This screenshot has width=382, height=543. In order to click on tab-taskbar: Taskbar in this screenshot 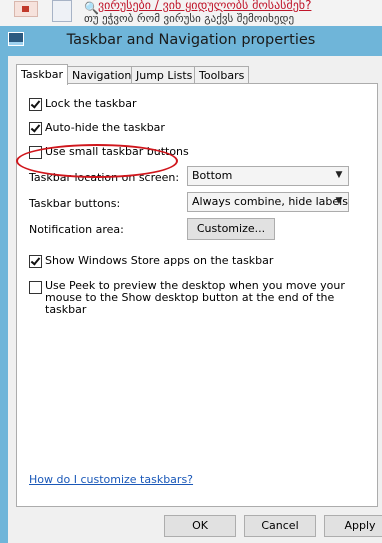, I will do `click(42, 74)`.